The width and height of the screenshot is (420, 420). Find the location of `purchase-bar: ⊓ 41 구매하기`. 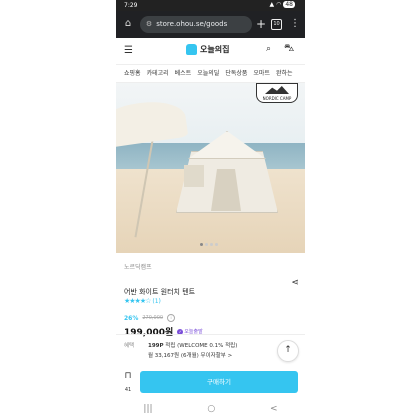

purchase-bar: ⊓ 41 구매하기 is located at coordinates (210, 383).